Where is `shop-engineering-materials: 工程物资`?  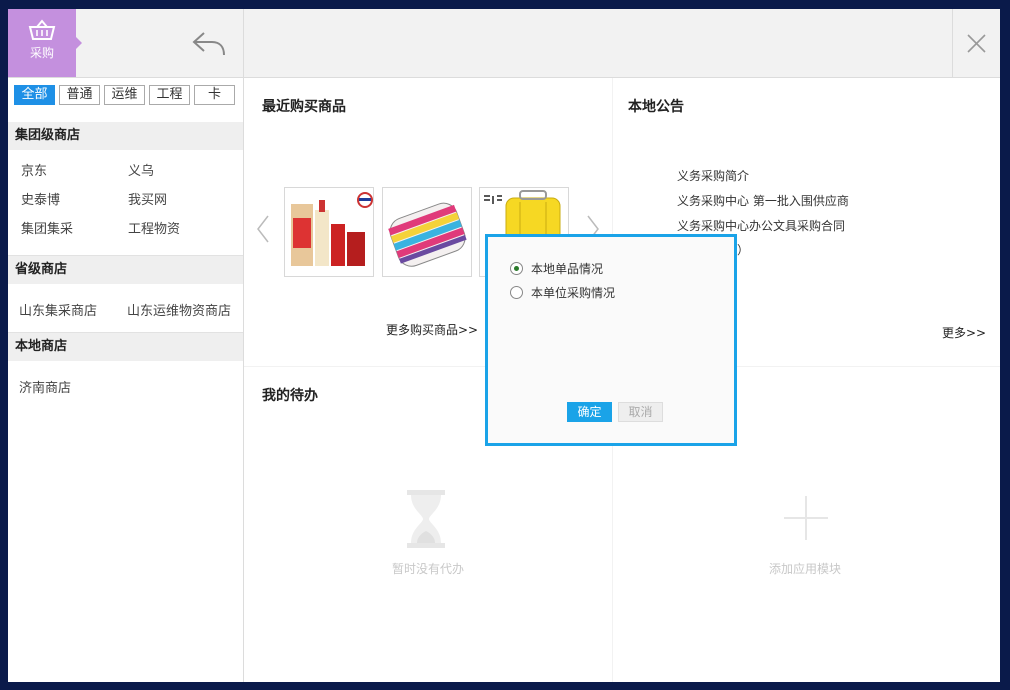 shop-engineering-materials: 工程物资 is located at coordinates (154, 227).